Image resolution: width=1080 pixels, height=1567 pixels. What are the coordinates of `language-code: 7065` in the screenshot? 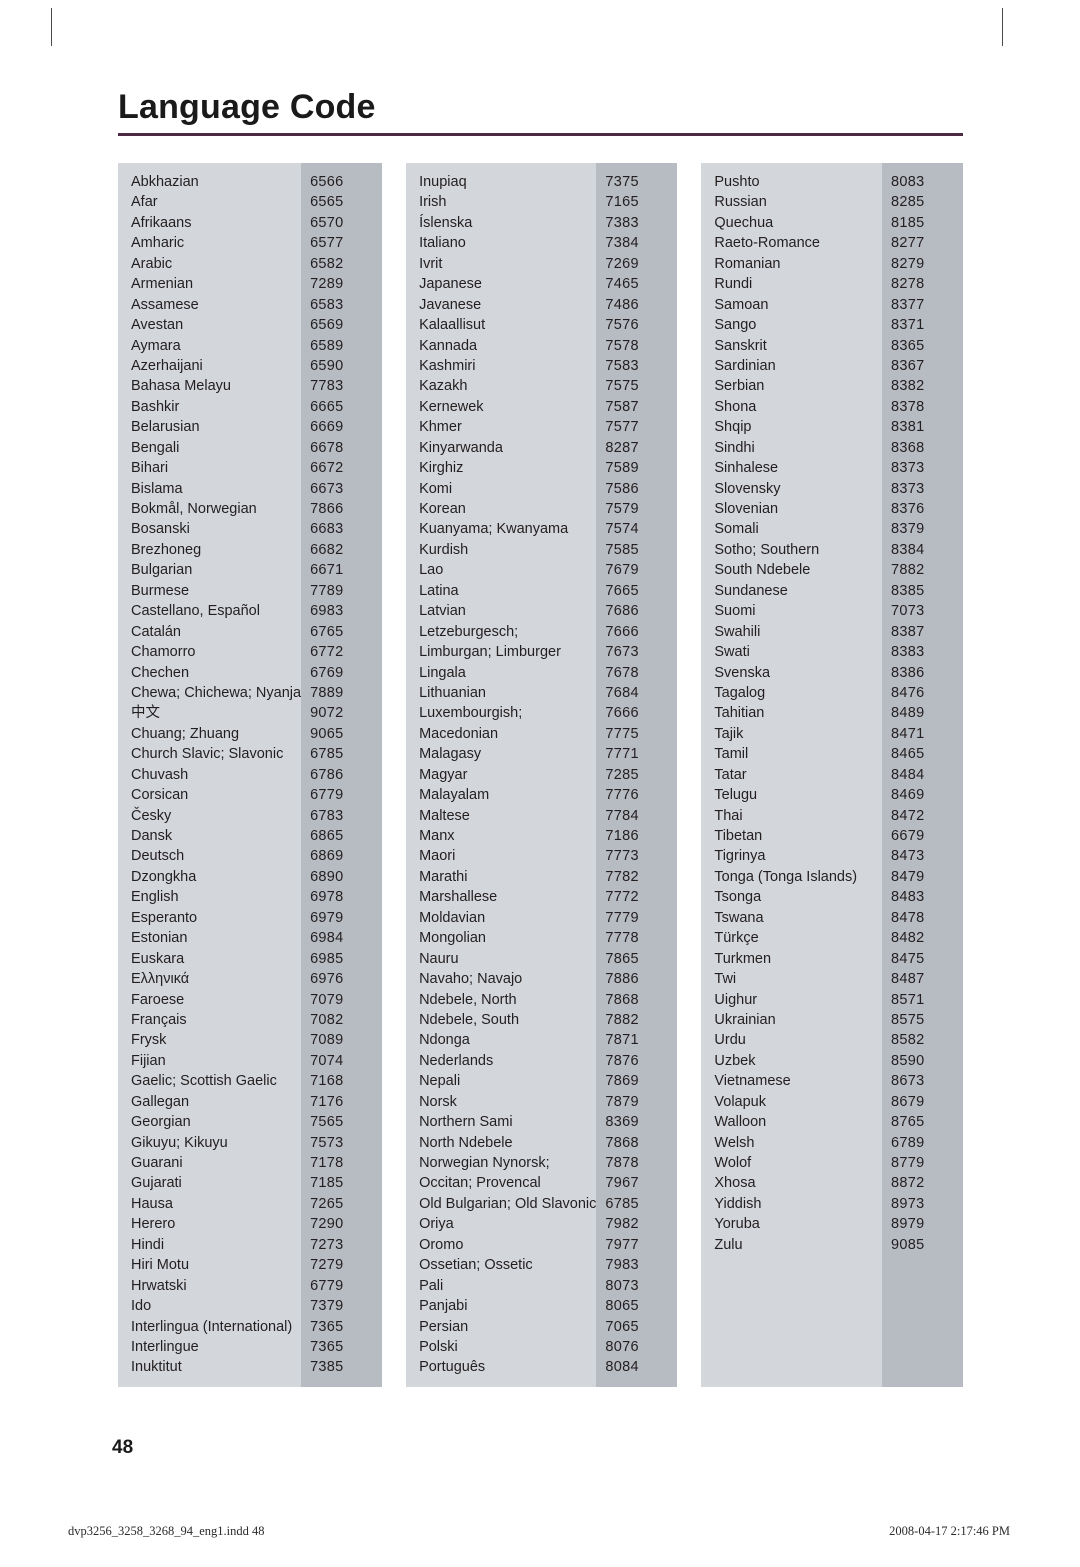 It's located at (622, 1326).